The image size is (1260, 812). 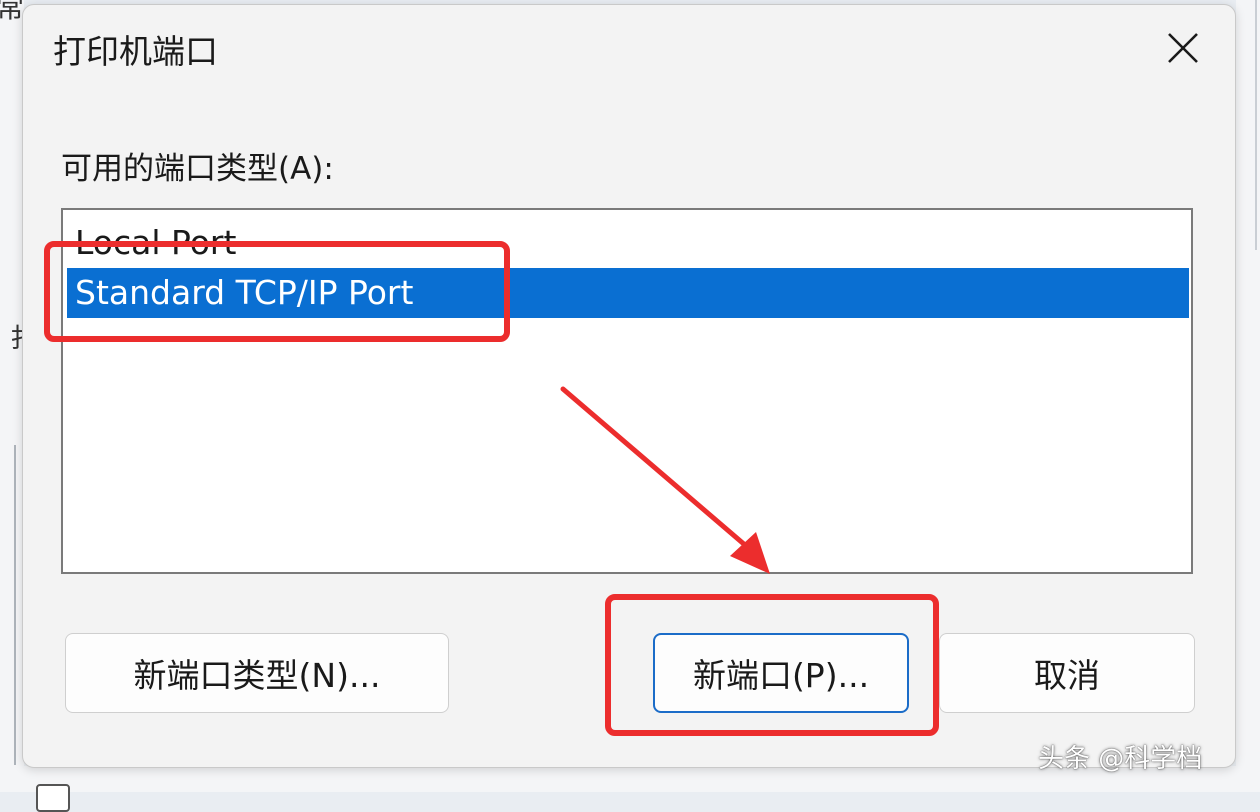 I want to click on watermark: 头条 @科学档, so click(x=1120, y=759).